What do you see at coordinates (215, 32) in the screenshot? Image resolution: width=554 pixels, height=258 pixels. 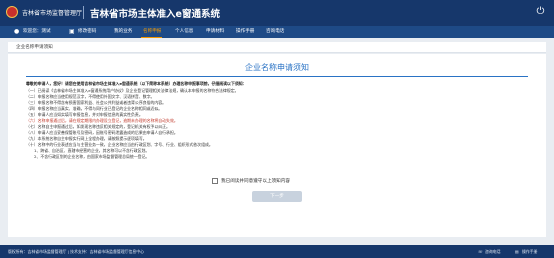 I see `nav-item-materials: 申请材料` at bounding box center [215, 32].